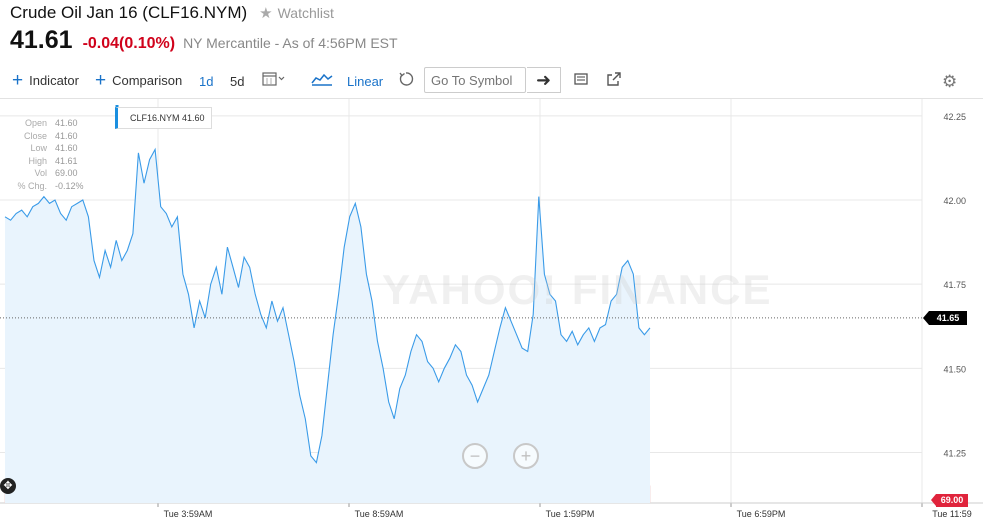  I want to click on watchlist-button: ★ Watchlist, so click(296, 13).